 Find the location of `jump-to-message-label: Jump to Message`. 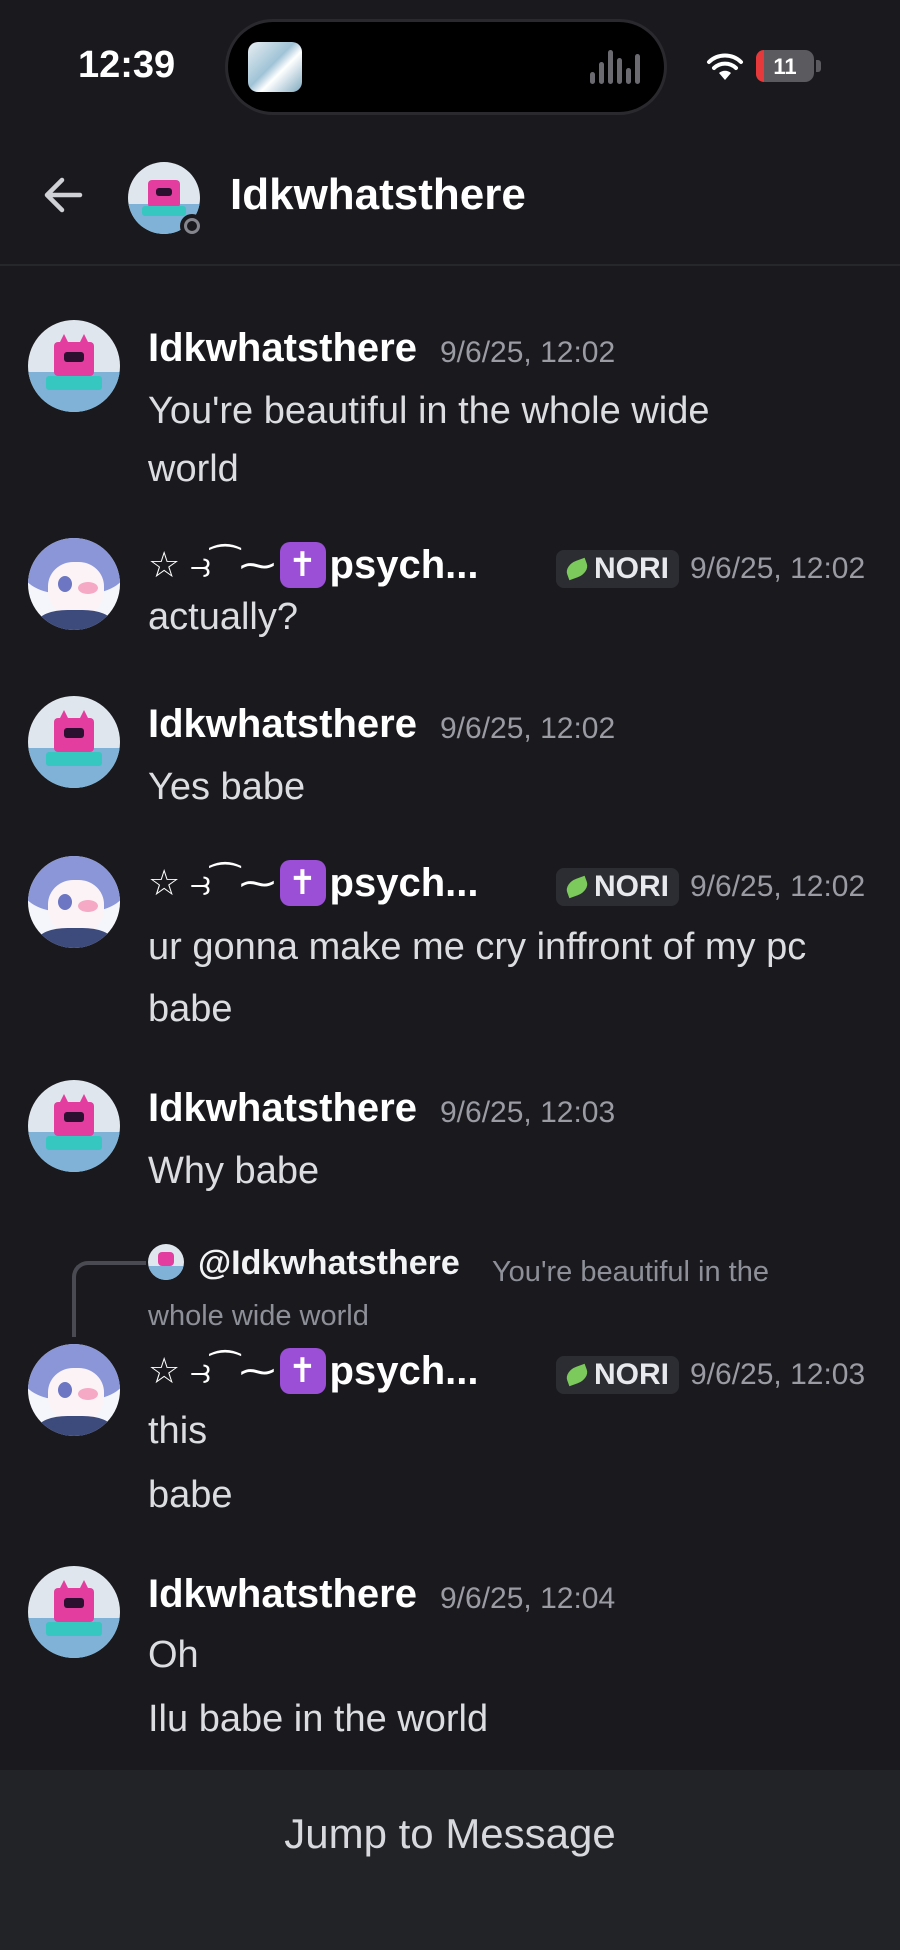

jump-to-message-label: Jump to Message is located at coordinates (450, 1833).